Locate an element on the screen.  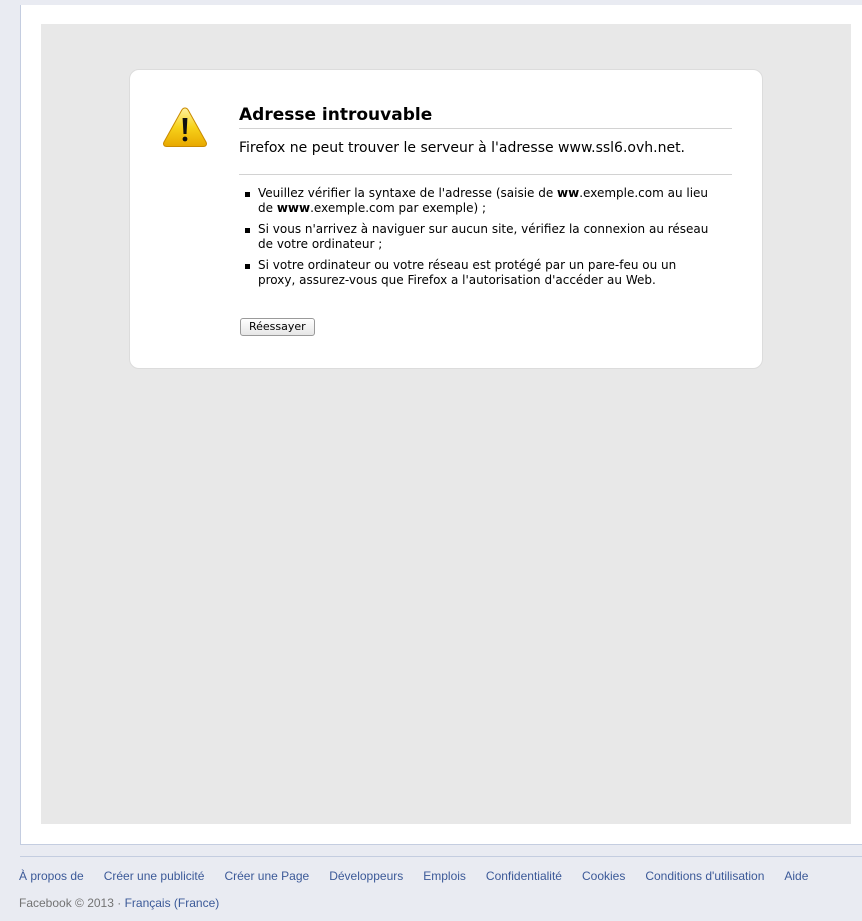
footer-link-help: Aide is located at coordinates (796, 876).